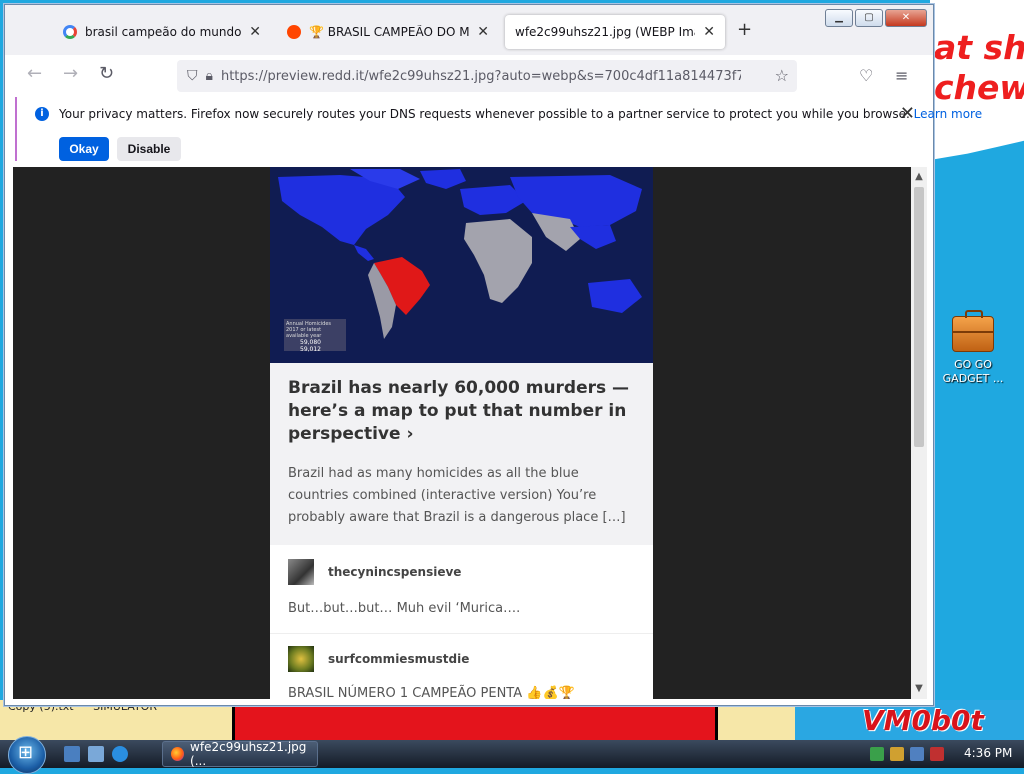  What do you see at coordinates (475, 721) in the screenshot?
I see `wallpaper-red-block` at bounding box center [475, 721].